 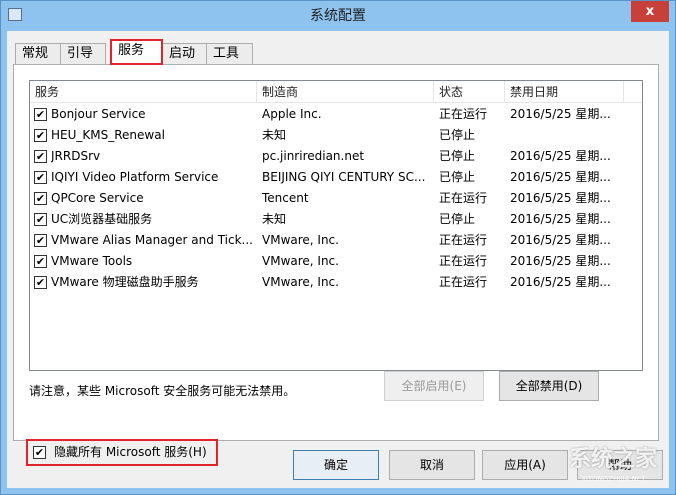 I want to click on hide-microsoft-label: 隐藏所有 Microsoft 服务(H), so click(x=130, y=452).